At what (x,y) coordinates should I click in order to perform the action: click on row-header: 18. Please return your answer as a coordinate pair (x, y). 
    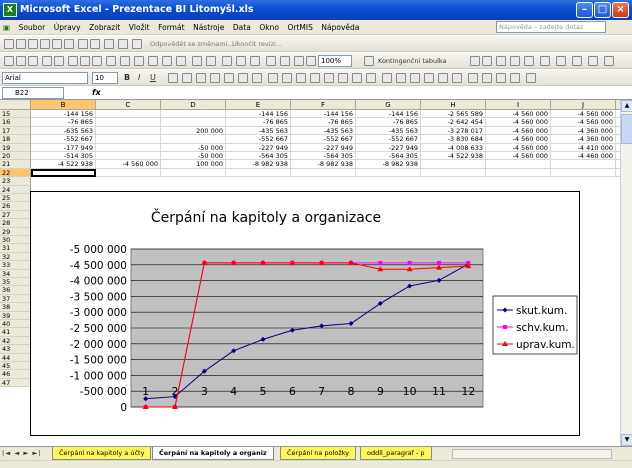
    Looking at the image, I should click on (15, 139).